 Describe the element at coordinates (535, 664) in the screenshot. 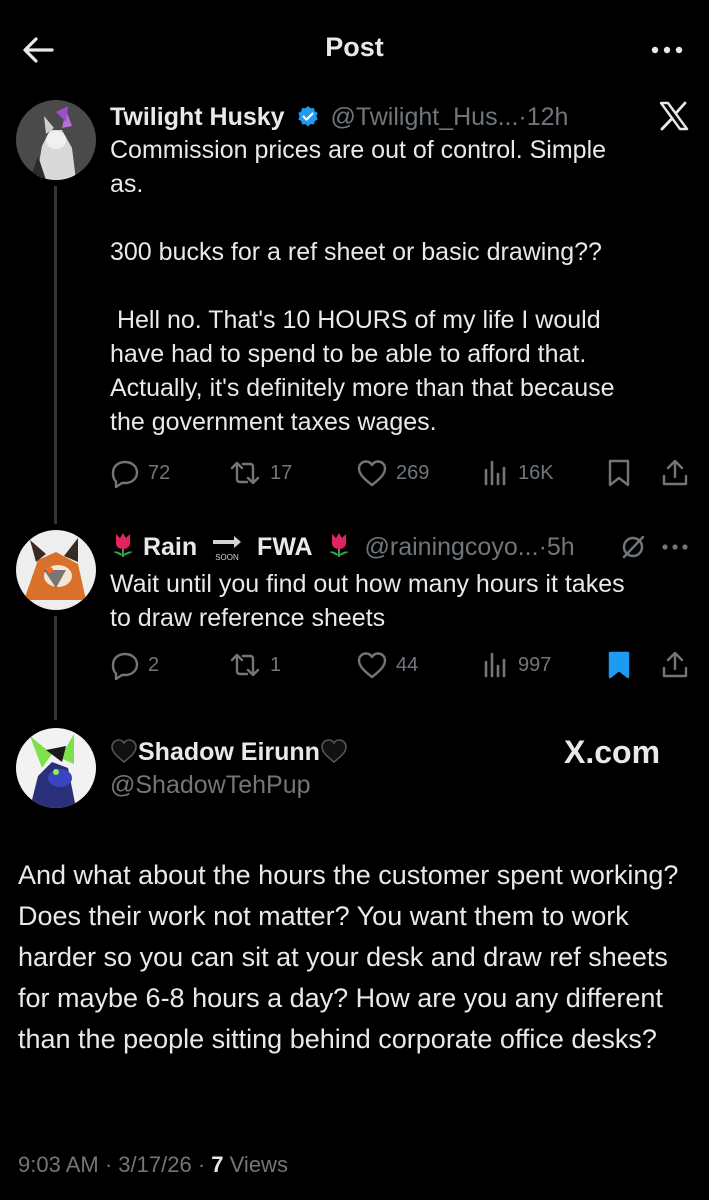

I see `views-count: 997` at that location.